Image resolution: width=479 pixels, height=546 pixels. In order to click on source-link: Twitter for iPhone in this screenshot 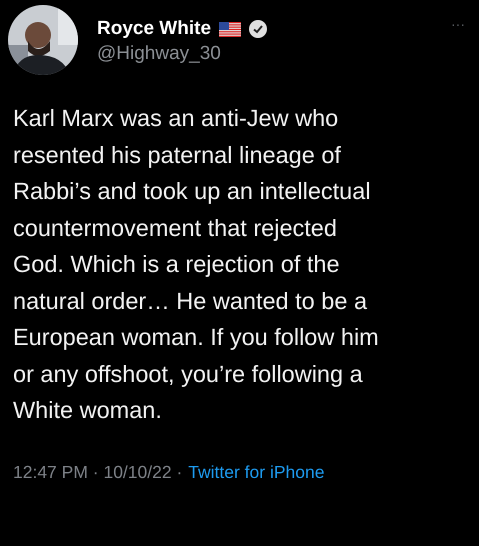, I will do `click(256, 471)`.